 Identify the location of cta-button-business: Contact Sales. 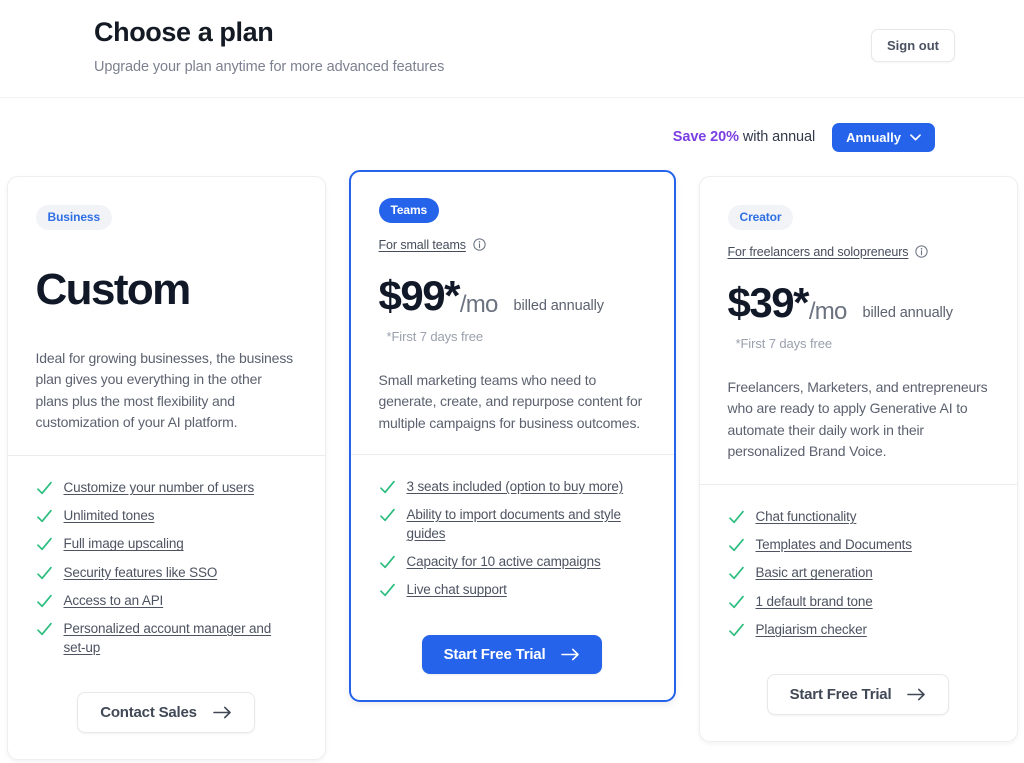
(166, 713).